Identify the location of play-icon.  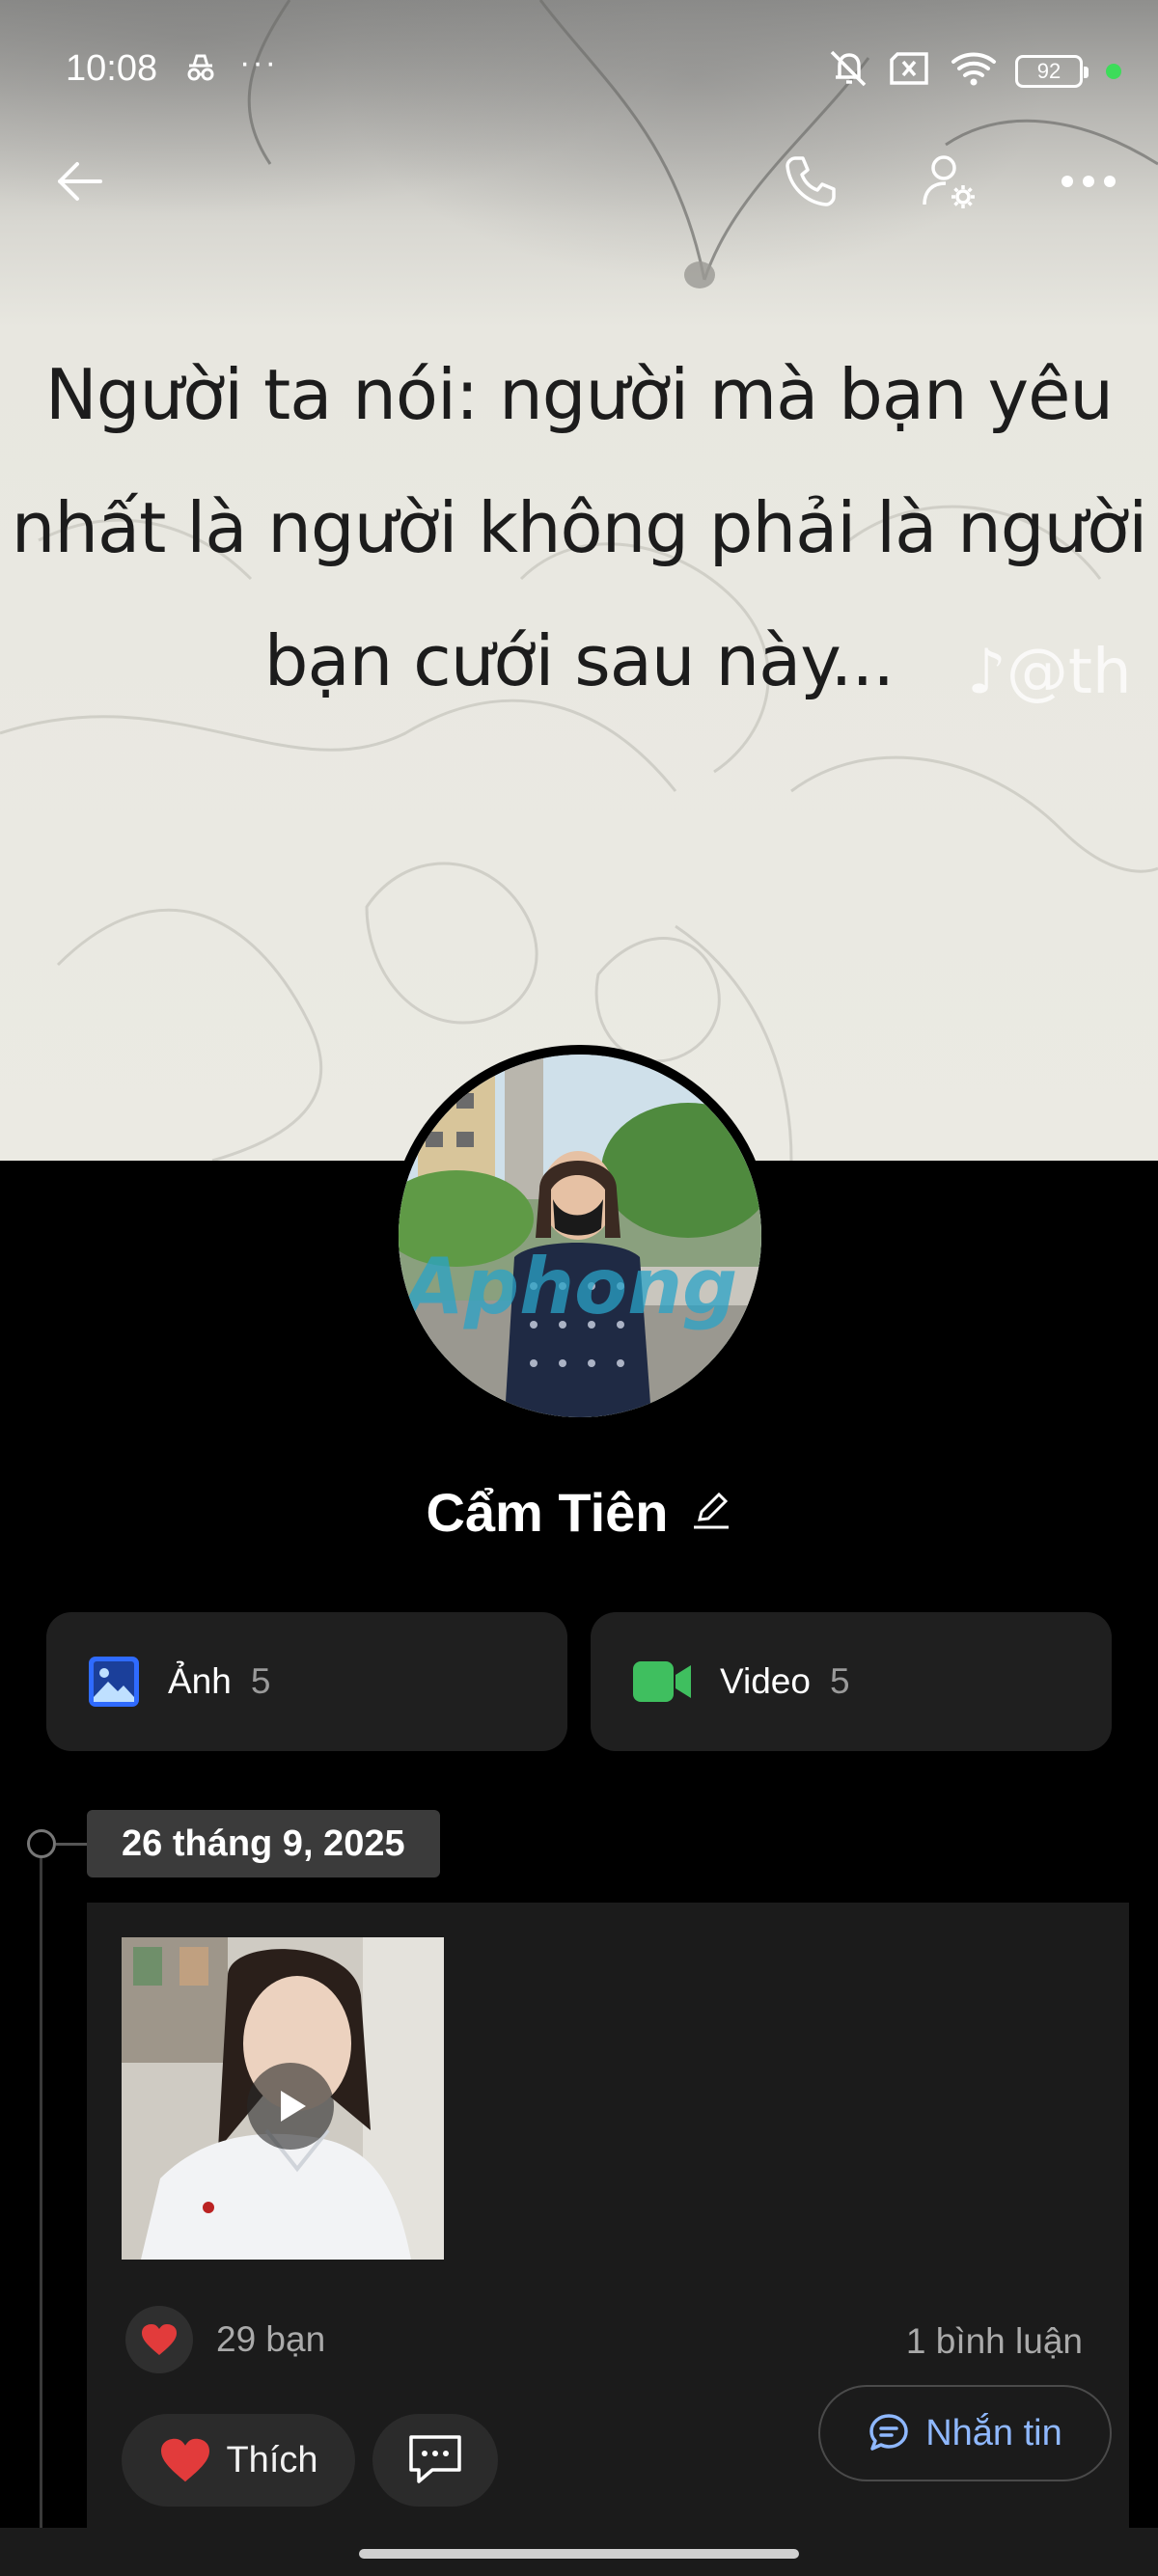
(293, 2106).